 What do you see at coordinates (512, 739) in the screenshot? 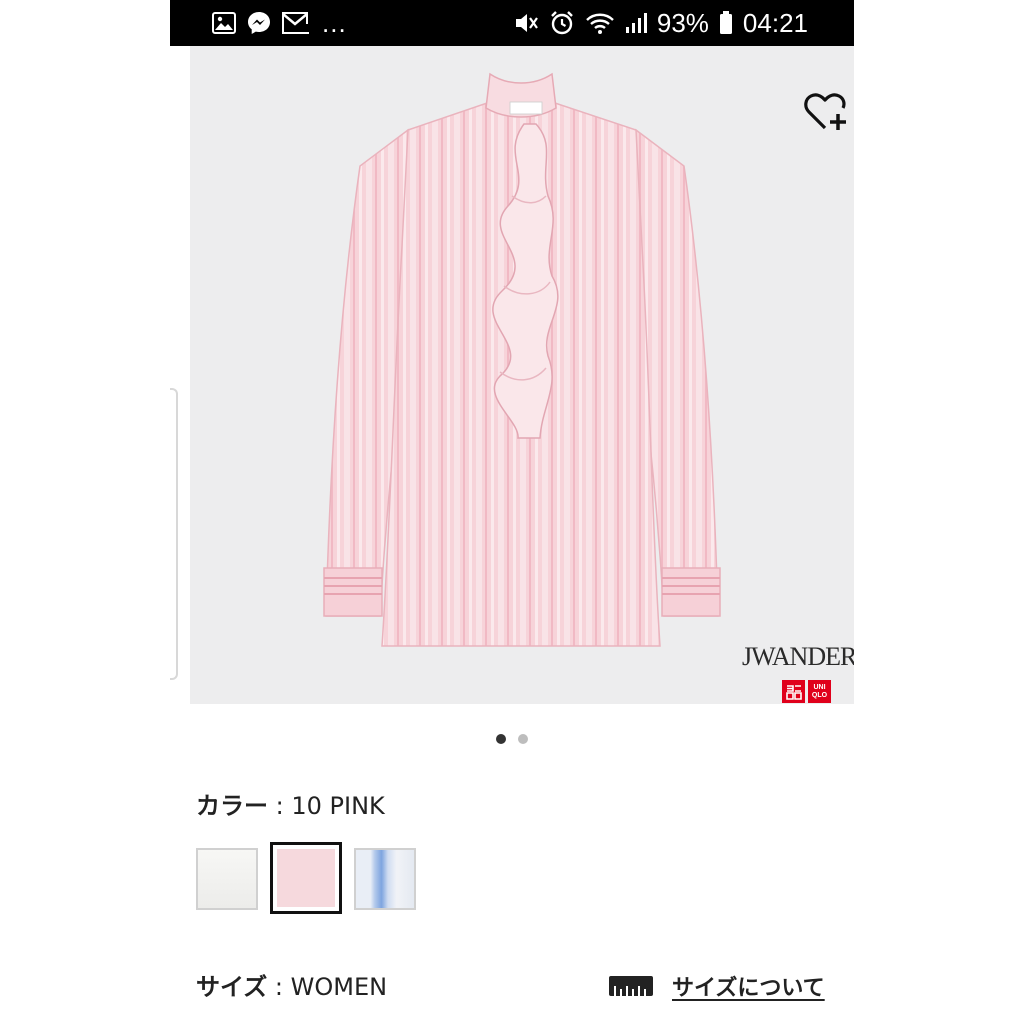
I see `carousel-pager` at bounding box center [512, 739].